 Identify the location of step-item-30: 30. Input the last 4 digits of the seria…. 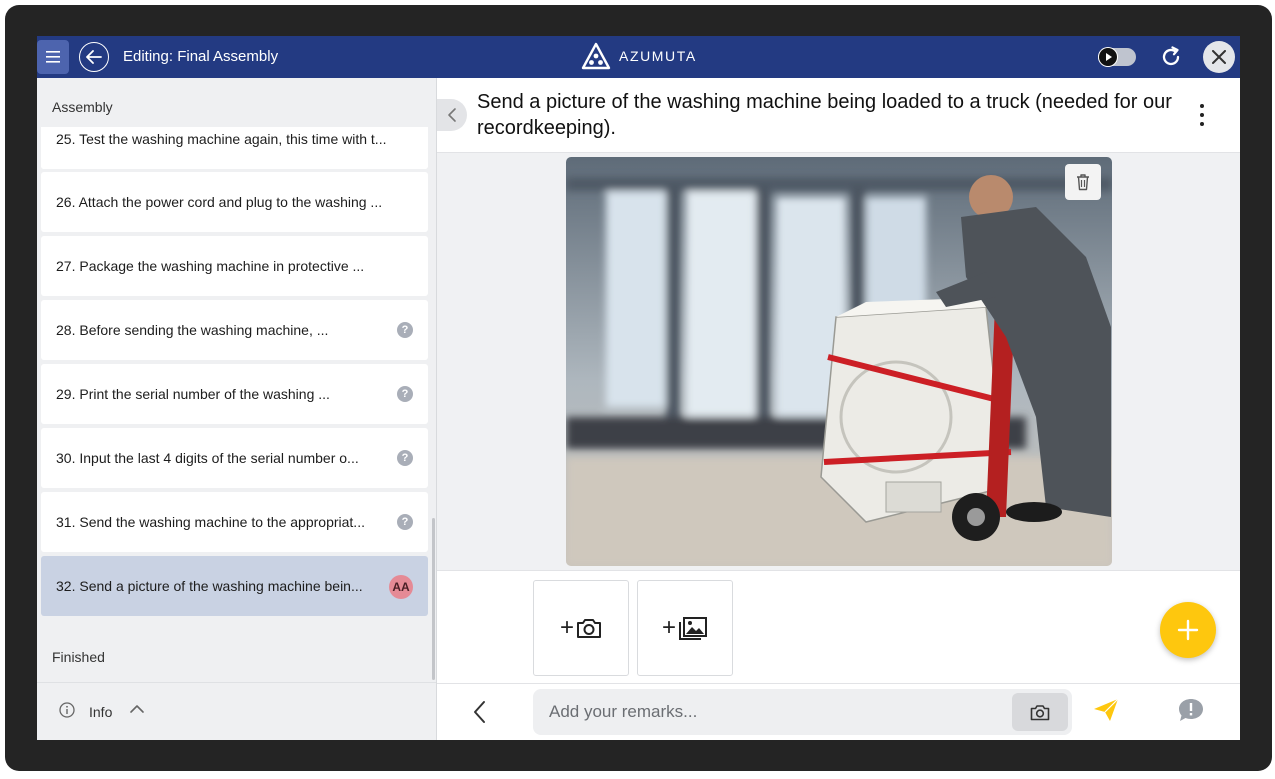
(234, 458).